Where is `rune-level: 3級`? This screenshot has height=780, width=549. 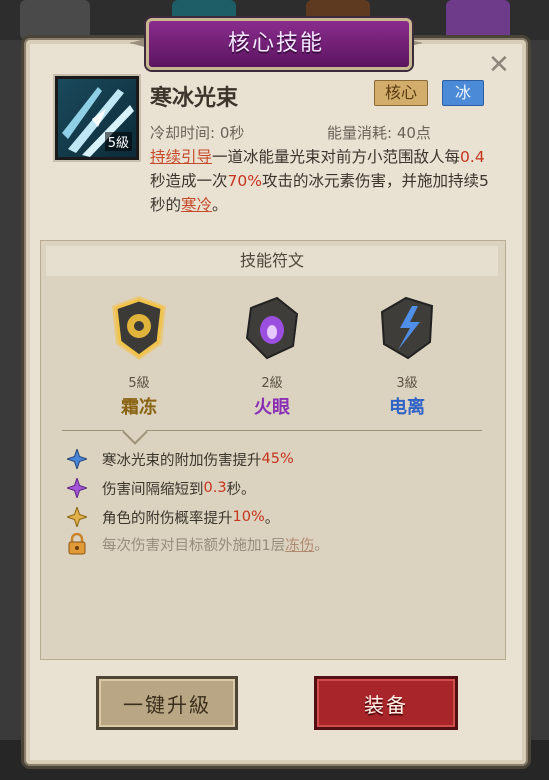
rune-level: 3級 is located at coordinates (407, 383).